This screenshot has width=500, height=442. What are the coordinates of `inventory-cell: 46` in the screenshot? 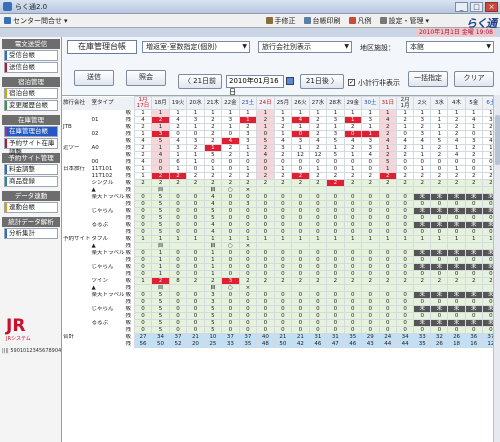 It's located at (318, 344).